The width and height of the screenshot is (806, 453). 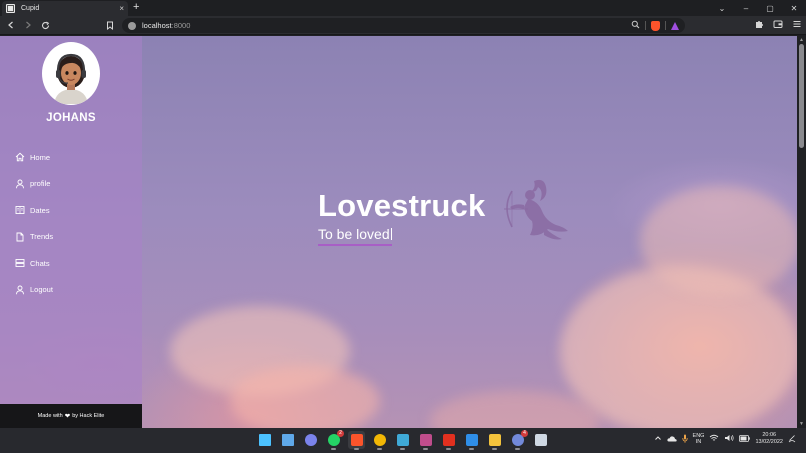 What do you see at coordinates (157, 25) in the screenshot?
I see `url-host: localhost` at bounding box center [157, 25].